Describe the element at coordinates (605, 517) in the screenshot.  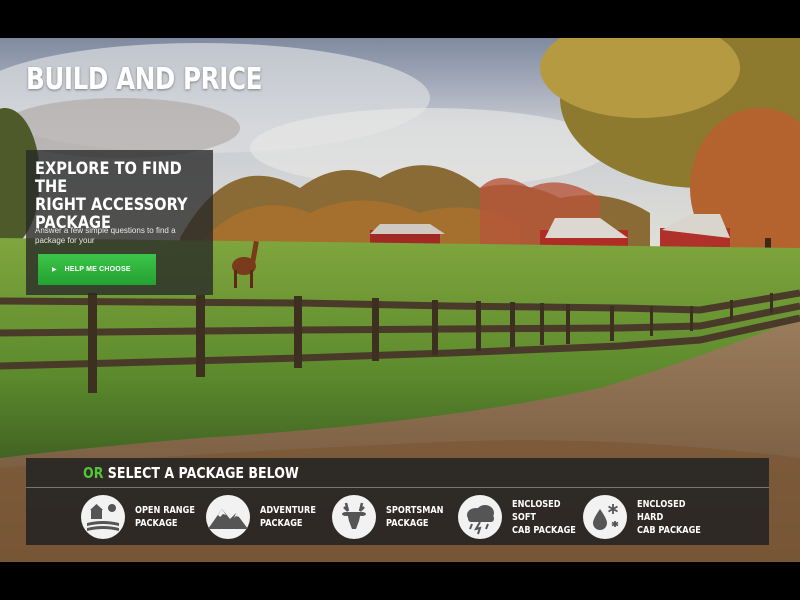
I see `rain-snow-icon` at that location.